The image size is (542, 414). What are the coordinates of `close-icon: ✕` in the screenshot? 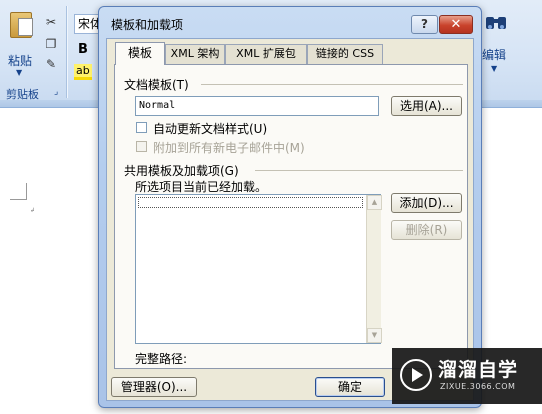 It's located at (456, 24).